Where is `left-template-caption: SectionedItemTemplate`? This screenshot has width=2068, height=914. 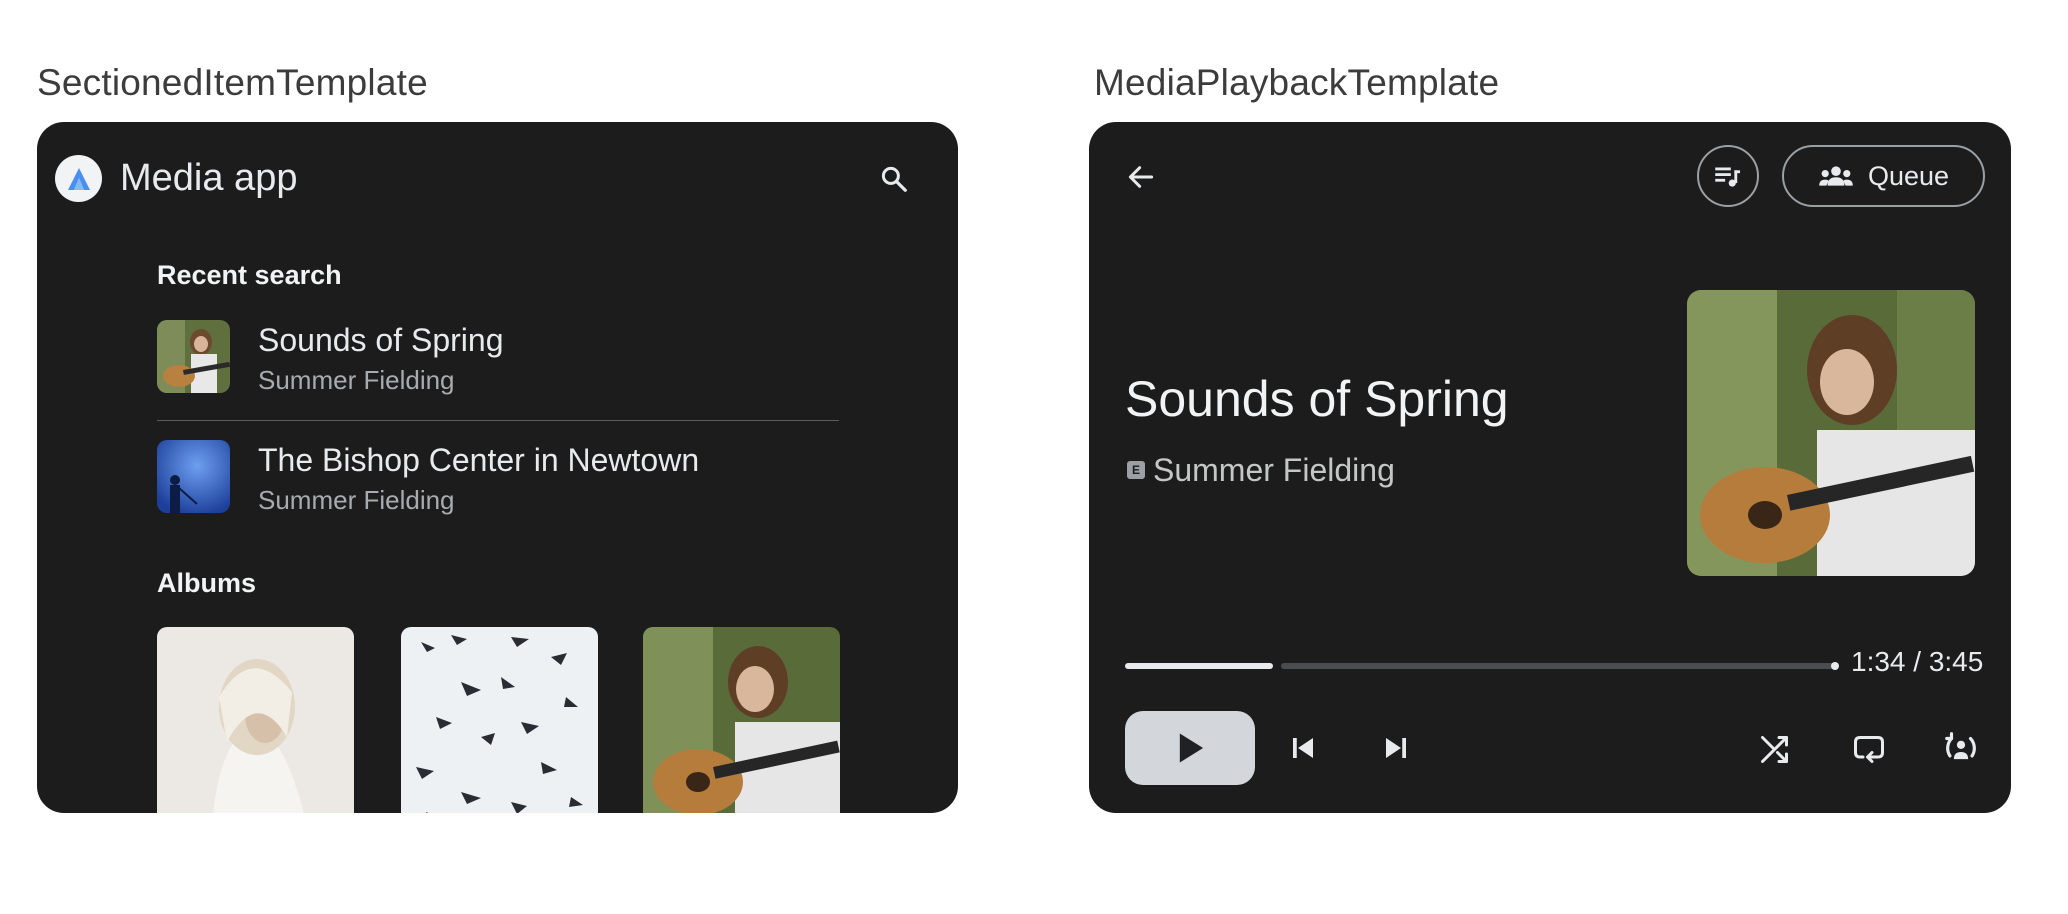
left-template-caption: SectionedItemTemplate is located at coordinates (232, 82).